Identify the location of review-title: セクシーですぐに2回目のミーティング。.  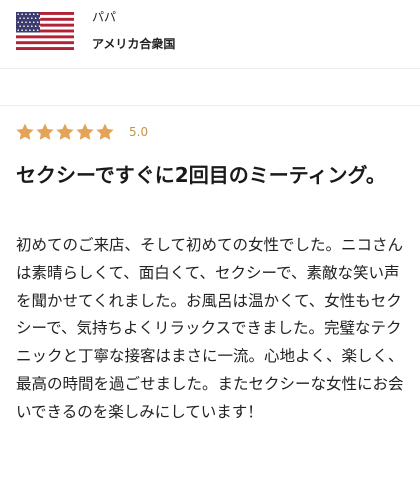
(201, 175).